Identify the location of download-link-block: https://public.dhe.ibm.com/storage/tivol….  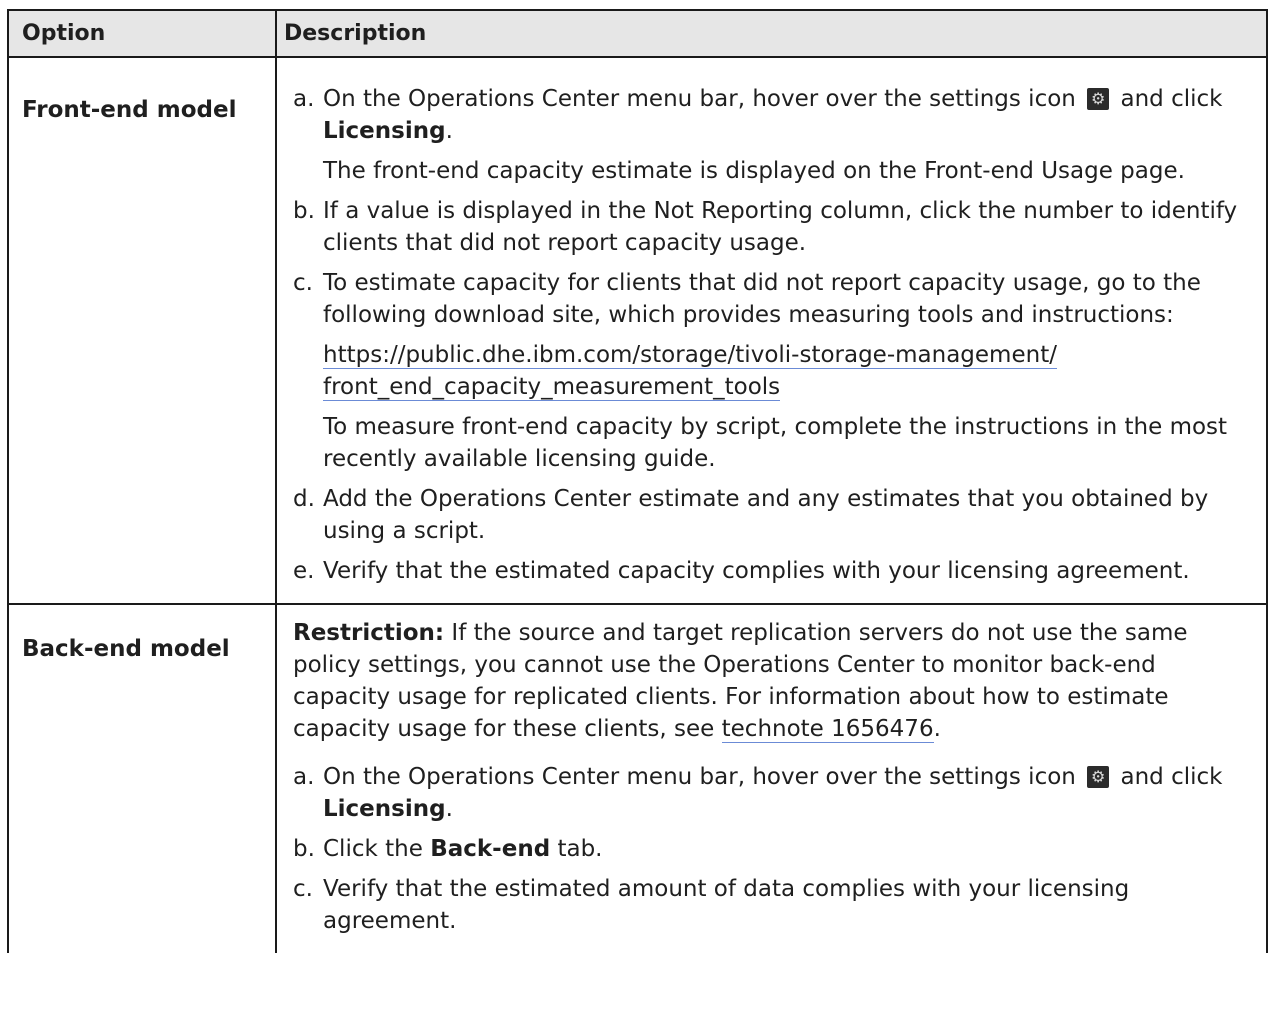
(790, 371).